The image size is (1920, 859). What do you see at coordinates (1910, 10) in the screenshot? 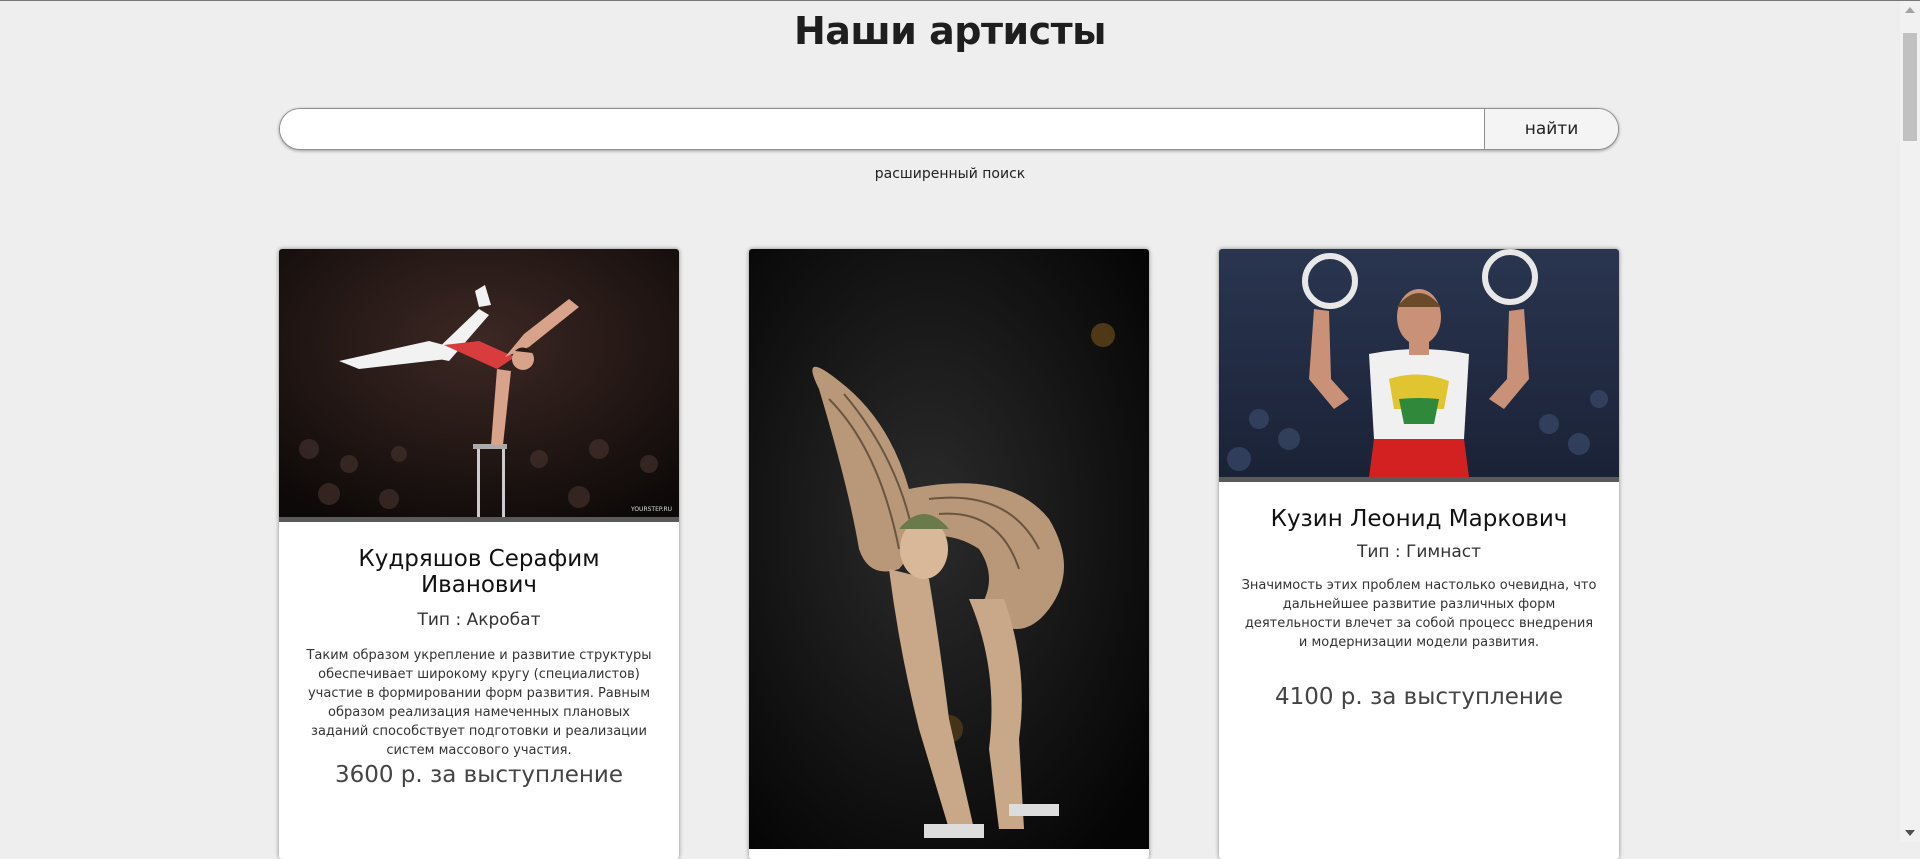
I see `scroll-up-icon` at bounding box center [1910, 10].